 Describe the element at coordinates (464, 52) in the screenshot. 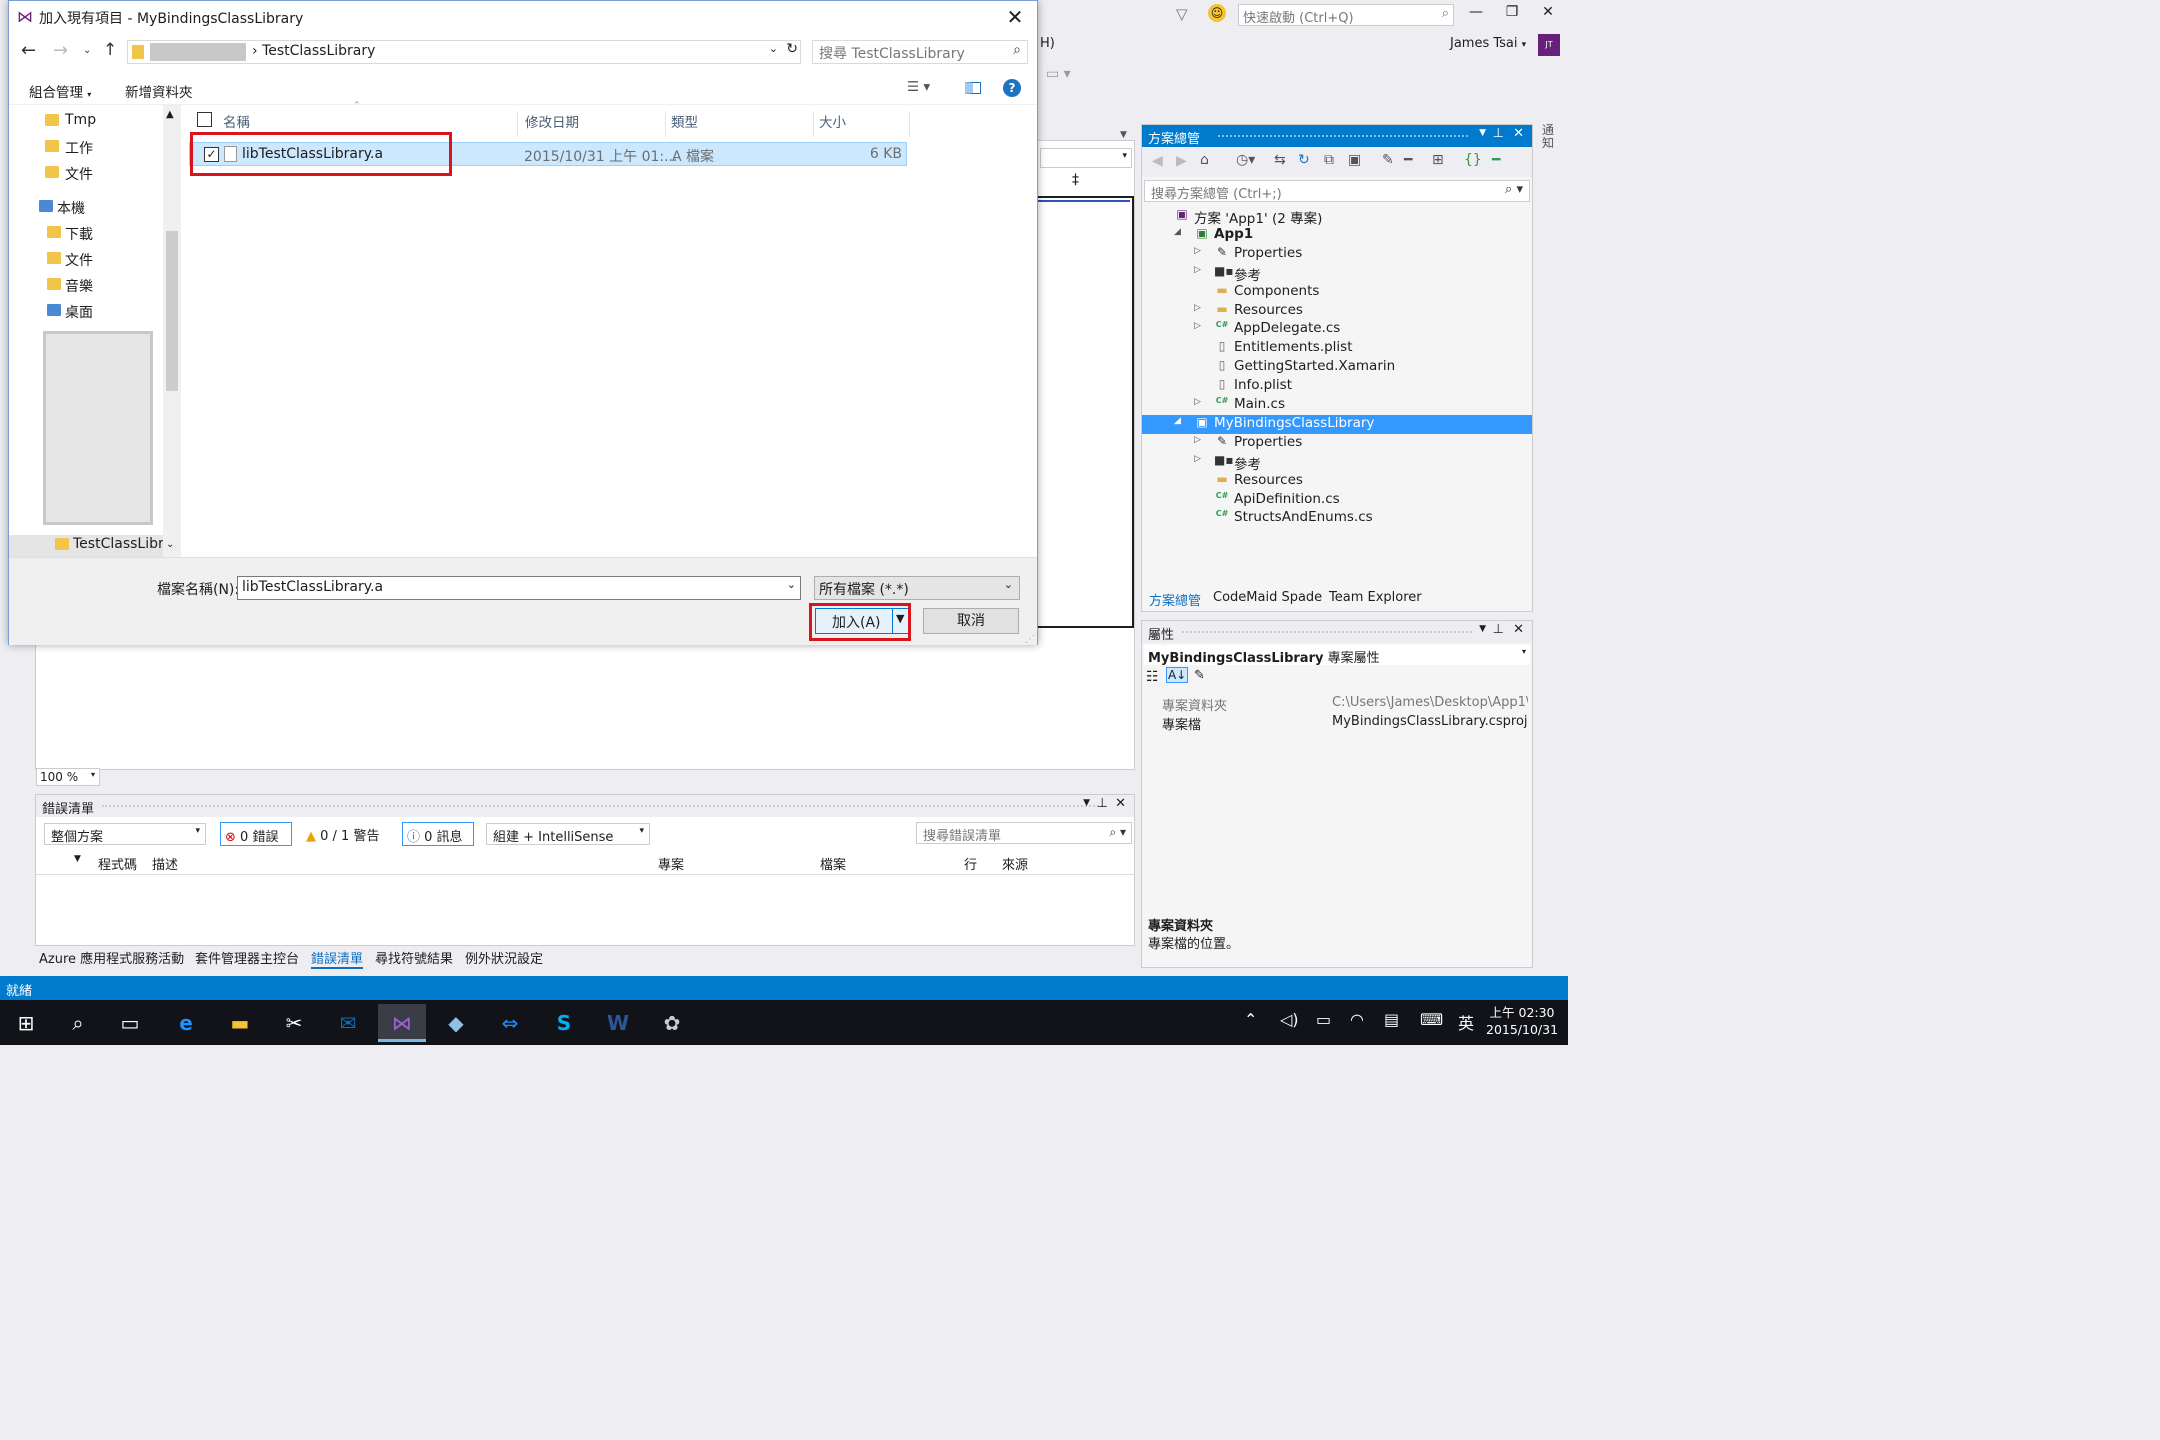

I see `address-bar: › TestClassLibrary ⌄ ↻` at that location.